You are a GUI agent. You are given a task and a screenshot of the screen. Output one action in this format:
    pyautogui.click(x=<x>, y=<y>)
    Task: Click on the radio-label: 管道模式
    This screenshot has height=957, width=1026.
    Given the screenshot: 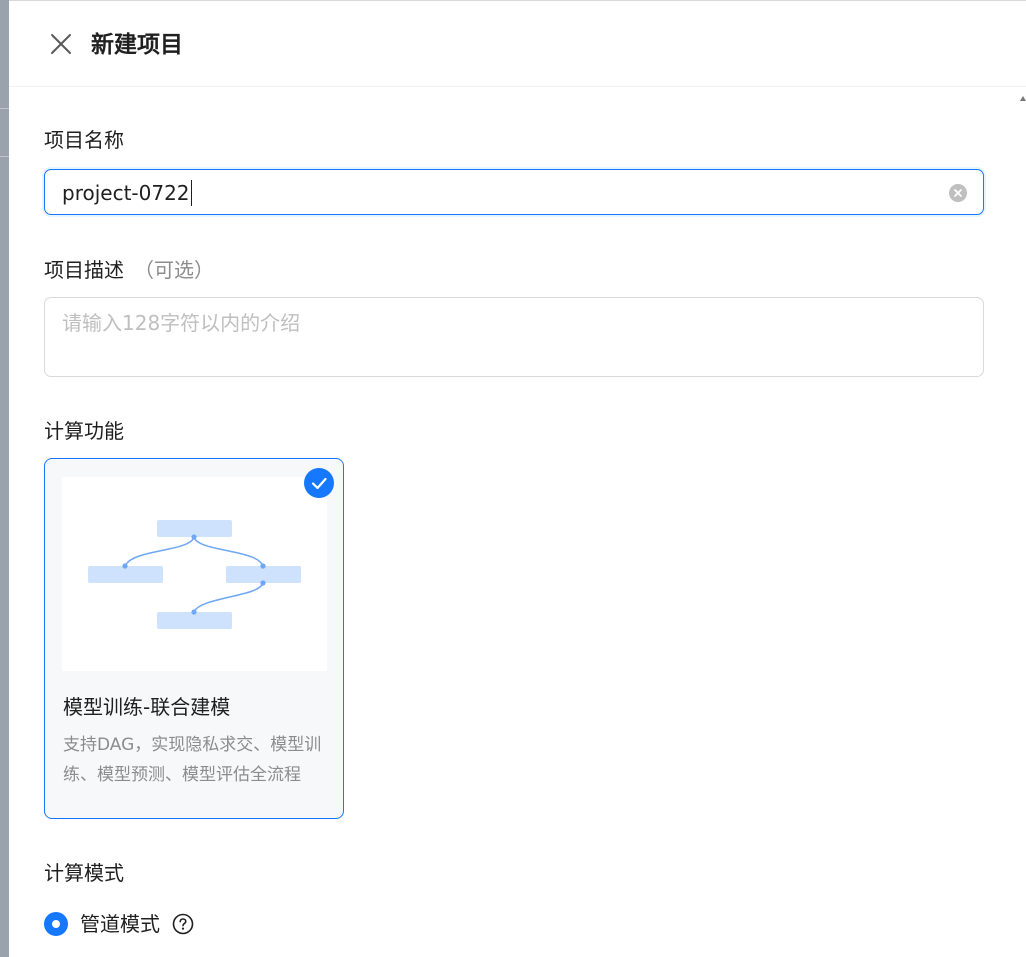 What is the action you would take?
    pyautogui.click(x=120, y=924)
    